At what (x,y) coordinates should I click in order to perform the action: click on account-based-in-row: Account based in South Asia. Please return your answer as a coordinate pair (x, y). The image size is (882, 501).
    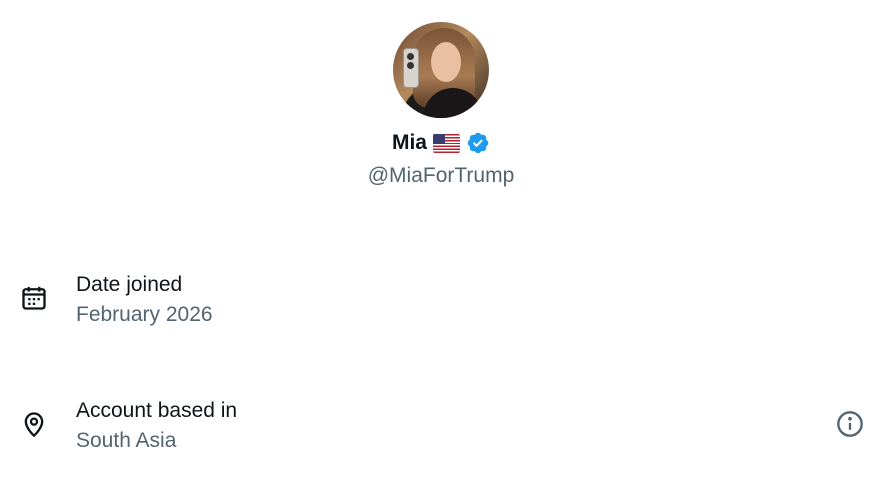
    Looking at the image, I should click on (441, 426).